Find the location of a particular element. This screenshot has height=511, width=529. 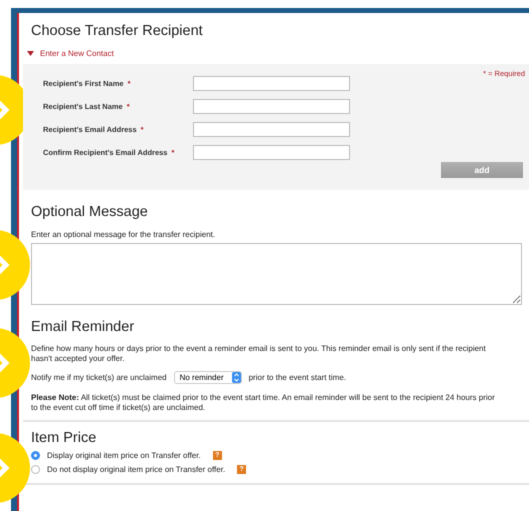

add-button: add is located at coordinates (482, 170).